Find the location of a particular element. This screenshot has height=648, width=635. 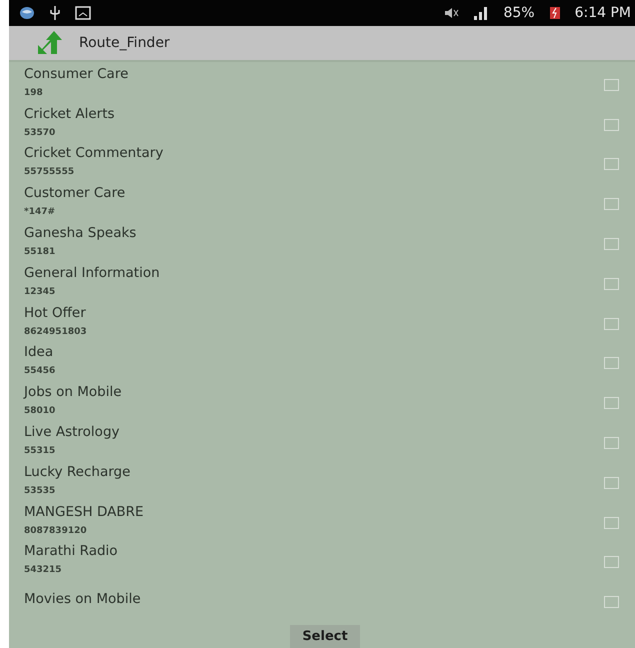

contact-name: Idea is located at coordinates (39, 352).